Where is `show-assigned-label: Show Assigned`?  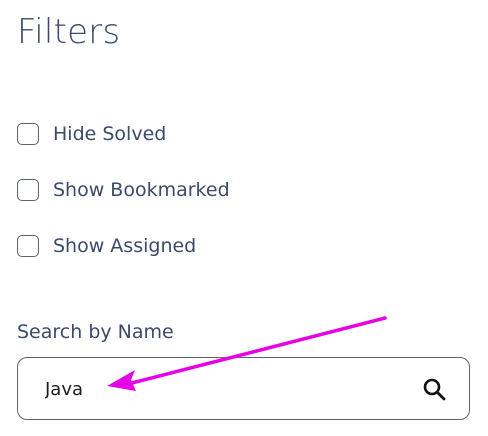 show-assigned-label: Show Assigned is located at coordinates (125, 246).